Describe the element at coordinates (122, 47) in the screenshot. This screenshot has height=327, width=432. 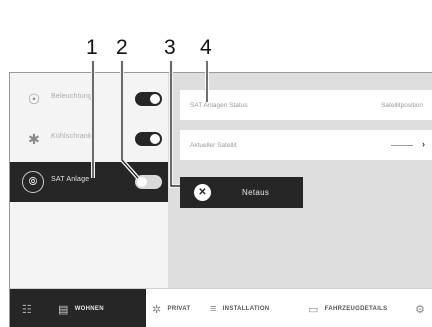
I see `callout-2: 2` at that location.